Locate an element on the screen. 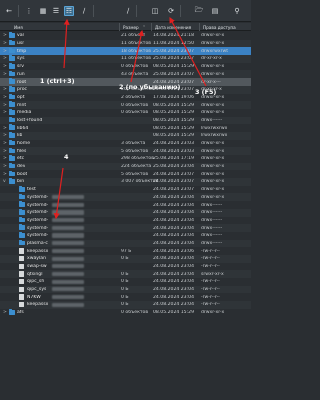 This screenshot has width=320, height=400. column-perm: Права доступа is located at coordinates (219, 27).